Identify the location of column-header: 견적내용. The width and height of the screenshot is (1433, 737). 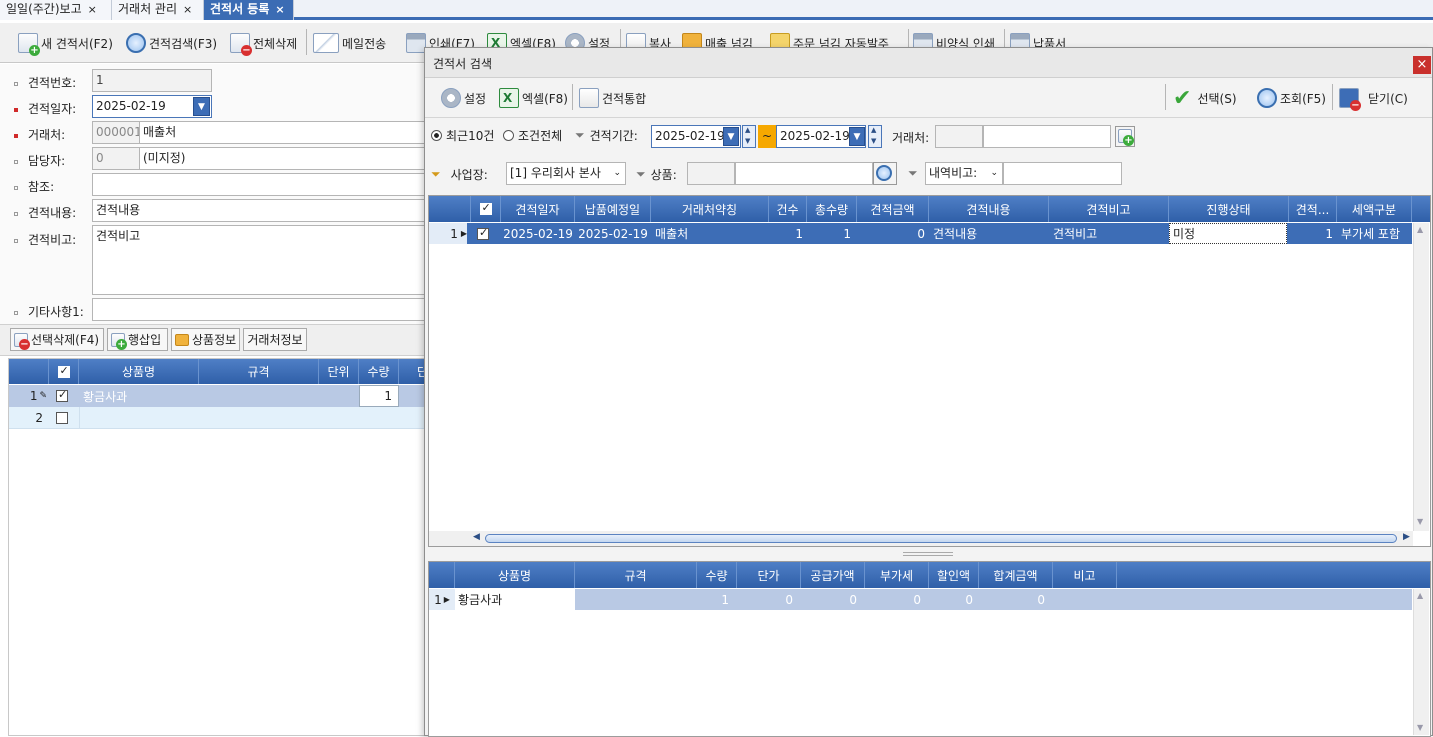
(989, 209).